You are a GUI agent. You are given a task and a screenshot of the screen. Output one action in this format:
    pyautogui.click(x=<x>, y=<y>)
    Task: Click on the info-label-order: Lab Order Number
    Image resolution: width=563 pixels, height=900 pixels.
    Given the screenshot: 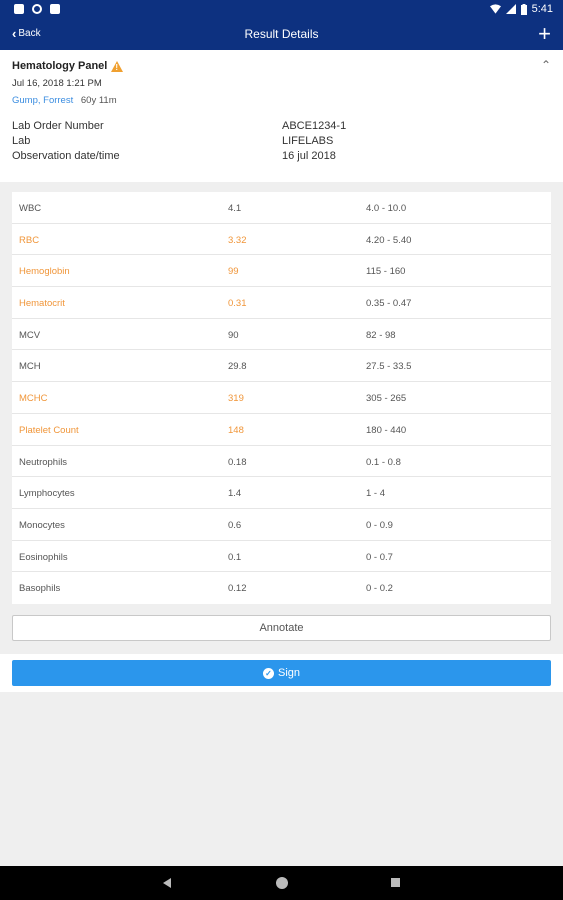 What is the action you would take?
    pyautogui.click(x=58, y=126)
    